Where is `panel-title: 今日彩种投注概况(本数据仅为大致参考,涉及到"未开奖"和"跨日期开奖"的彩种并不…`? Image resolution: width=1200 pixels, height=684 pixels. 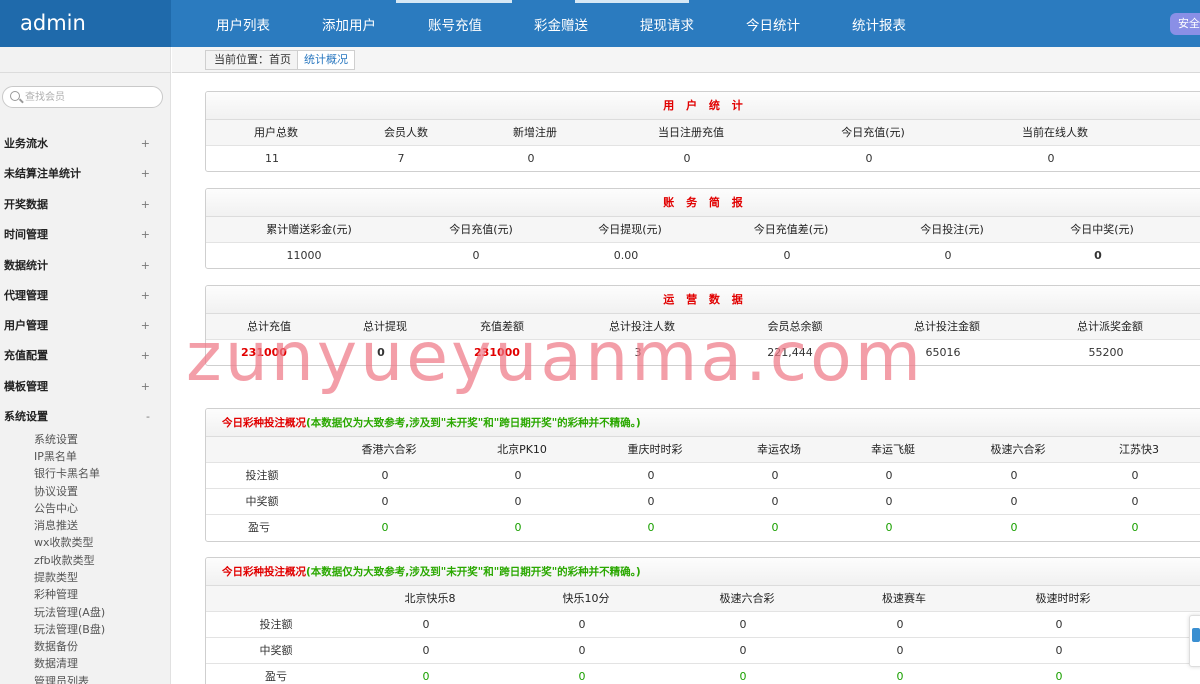 panel-title: 今日彩种投注概况(本数据仅为大致参考,涉及到"未开奖"和"跨日期开奖"的彩种并不… is located at coordinates (703, 572).